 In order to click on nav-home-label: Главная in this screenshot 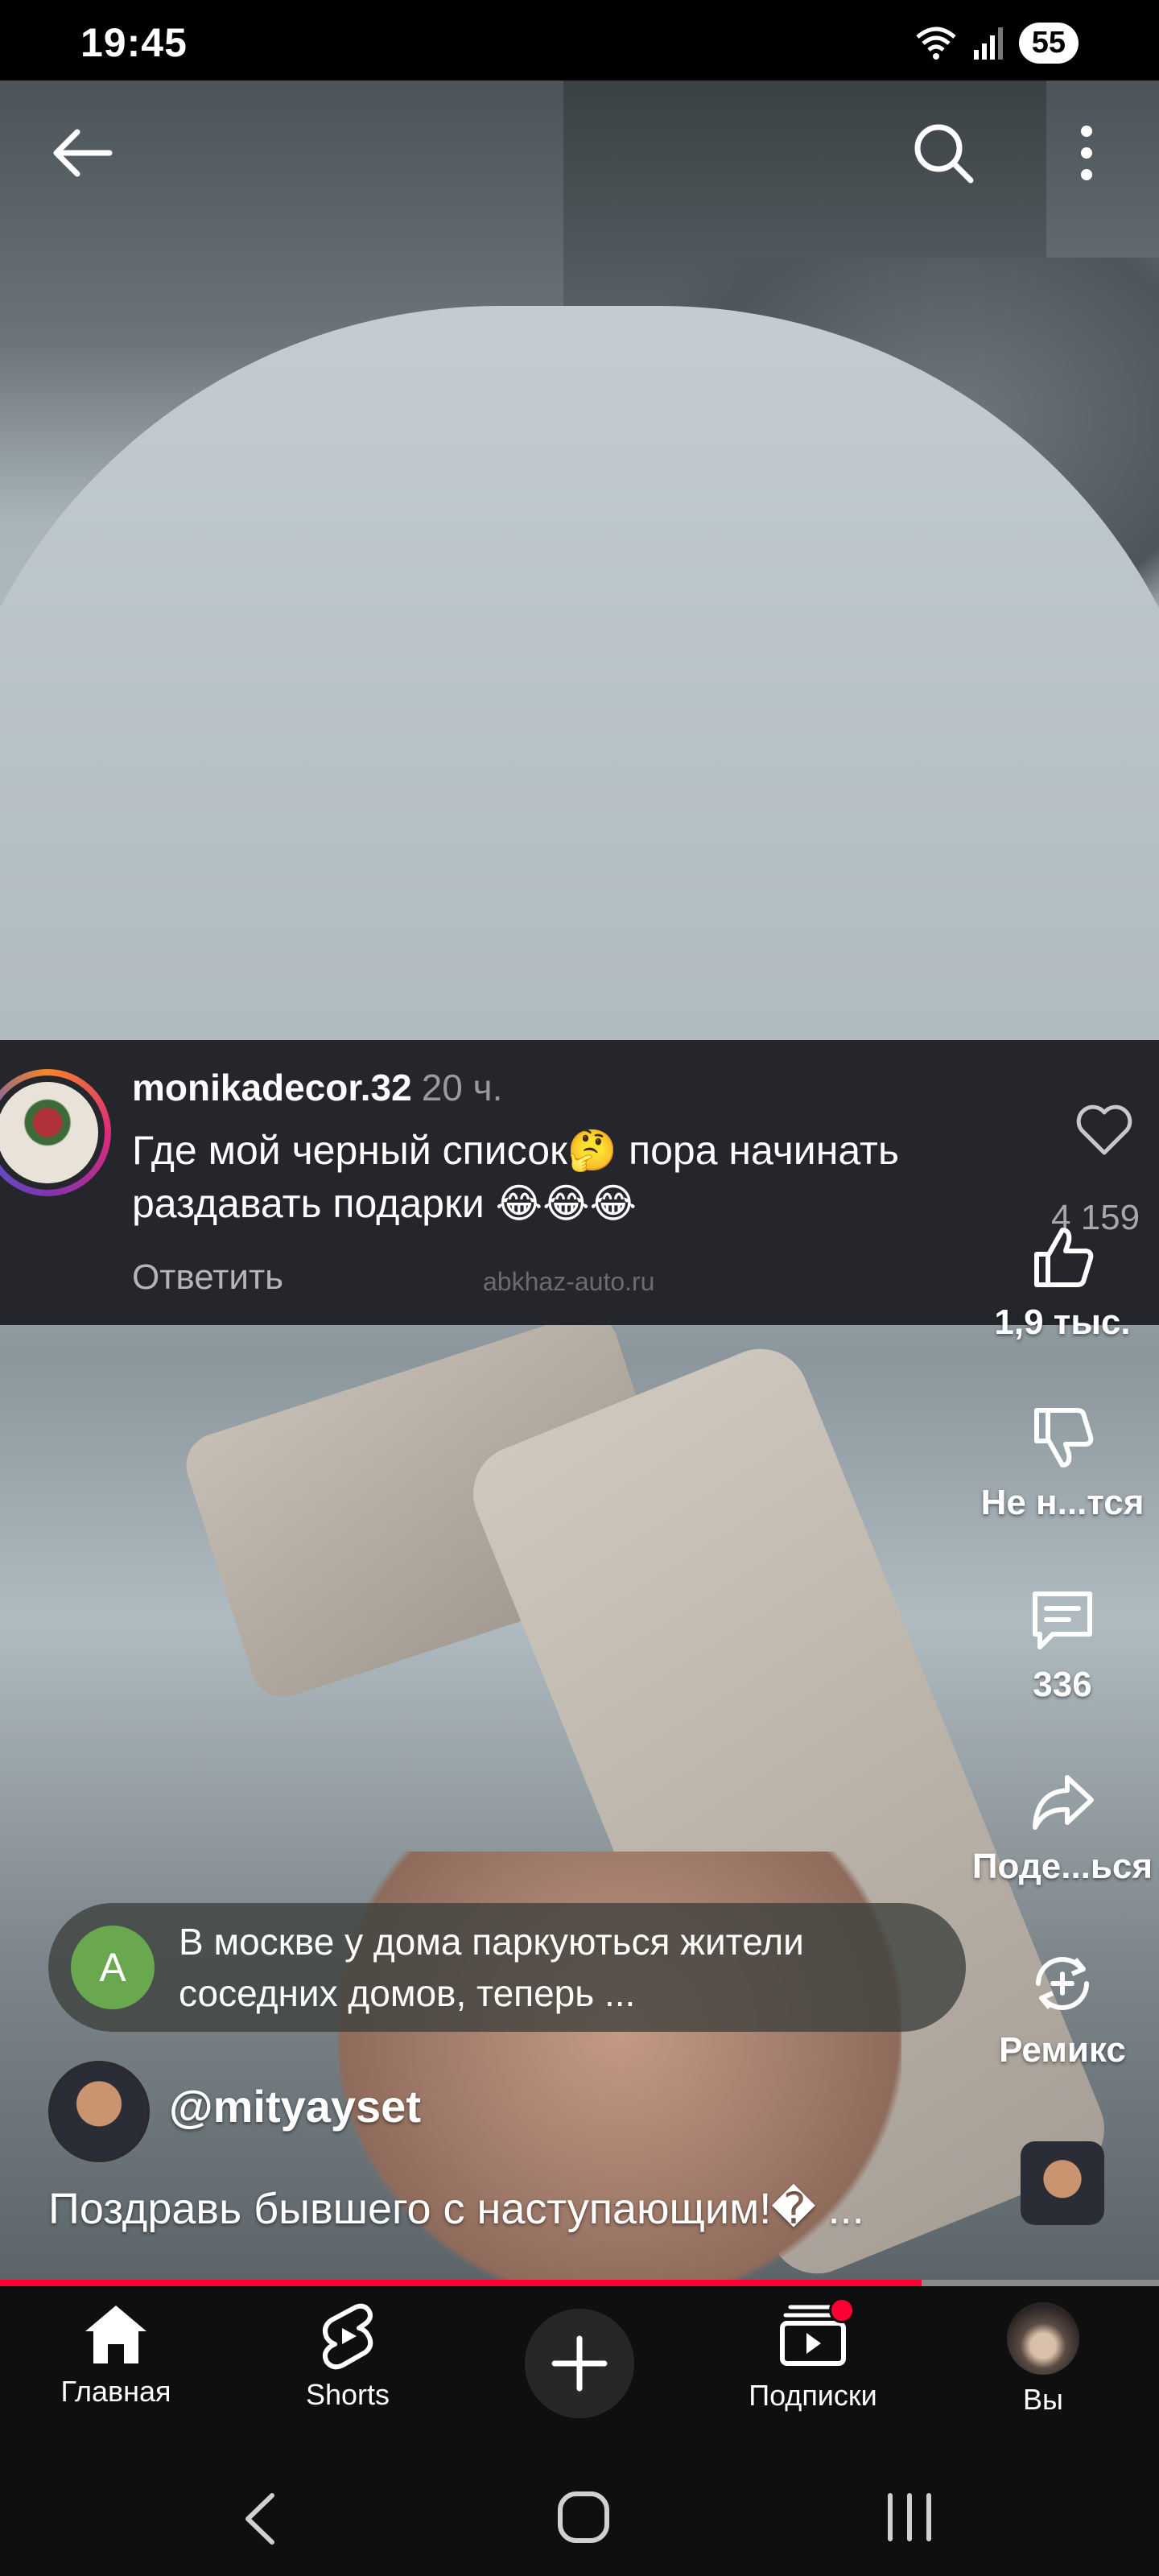, I will do `click(115, 2391)`.